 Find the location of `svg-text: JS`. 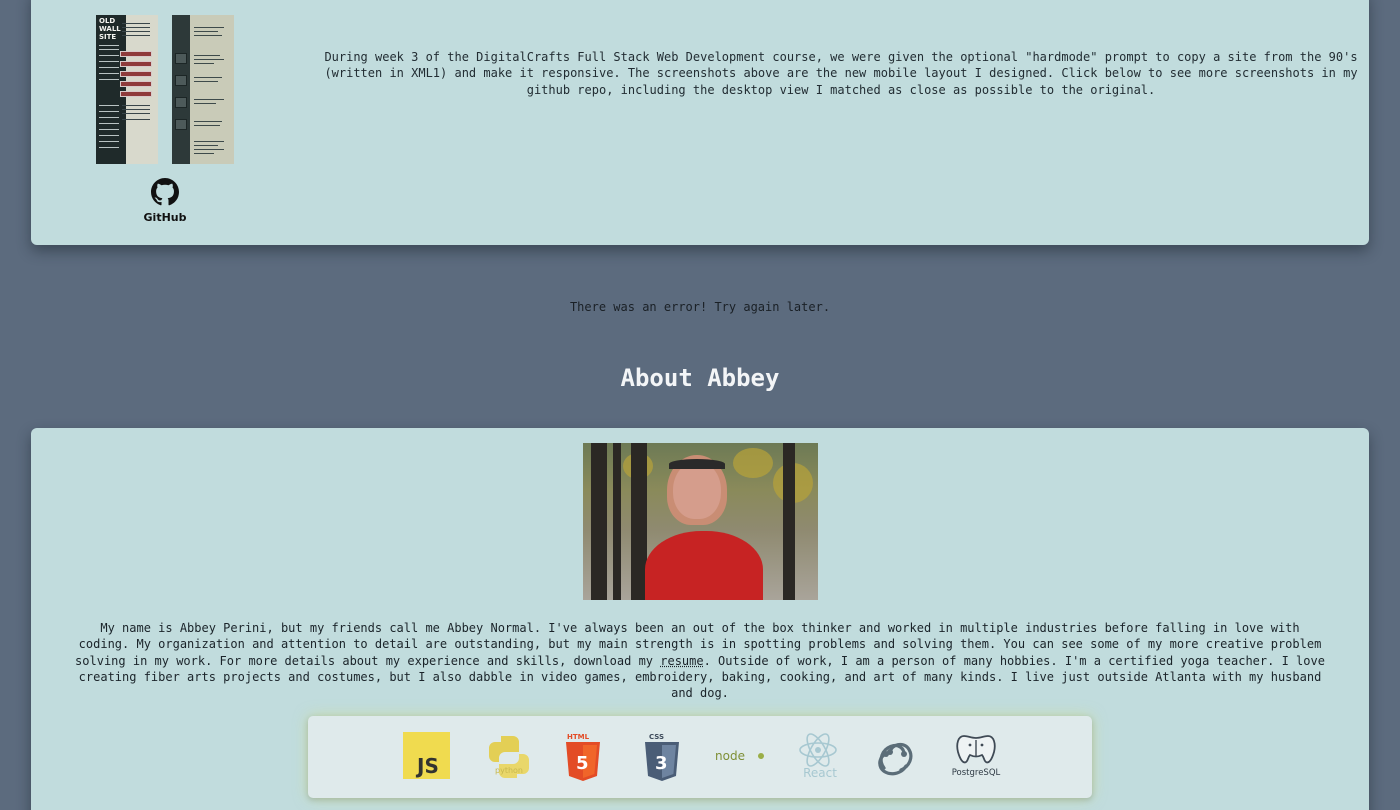

svg-text: JS is located at coordinates (427, 766).